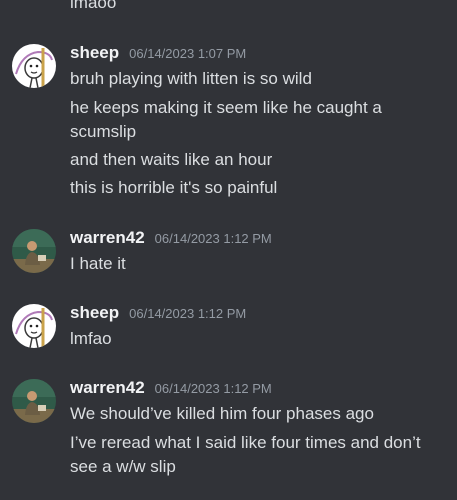 The image size is (457, 500). Describe the element at coordinates (171, 159) in the screenshot. I see `message-text: and then waits like an hour` at that location.